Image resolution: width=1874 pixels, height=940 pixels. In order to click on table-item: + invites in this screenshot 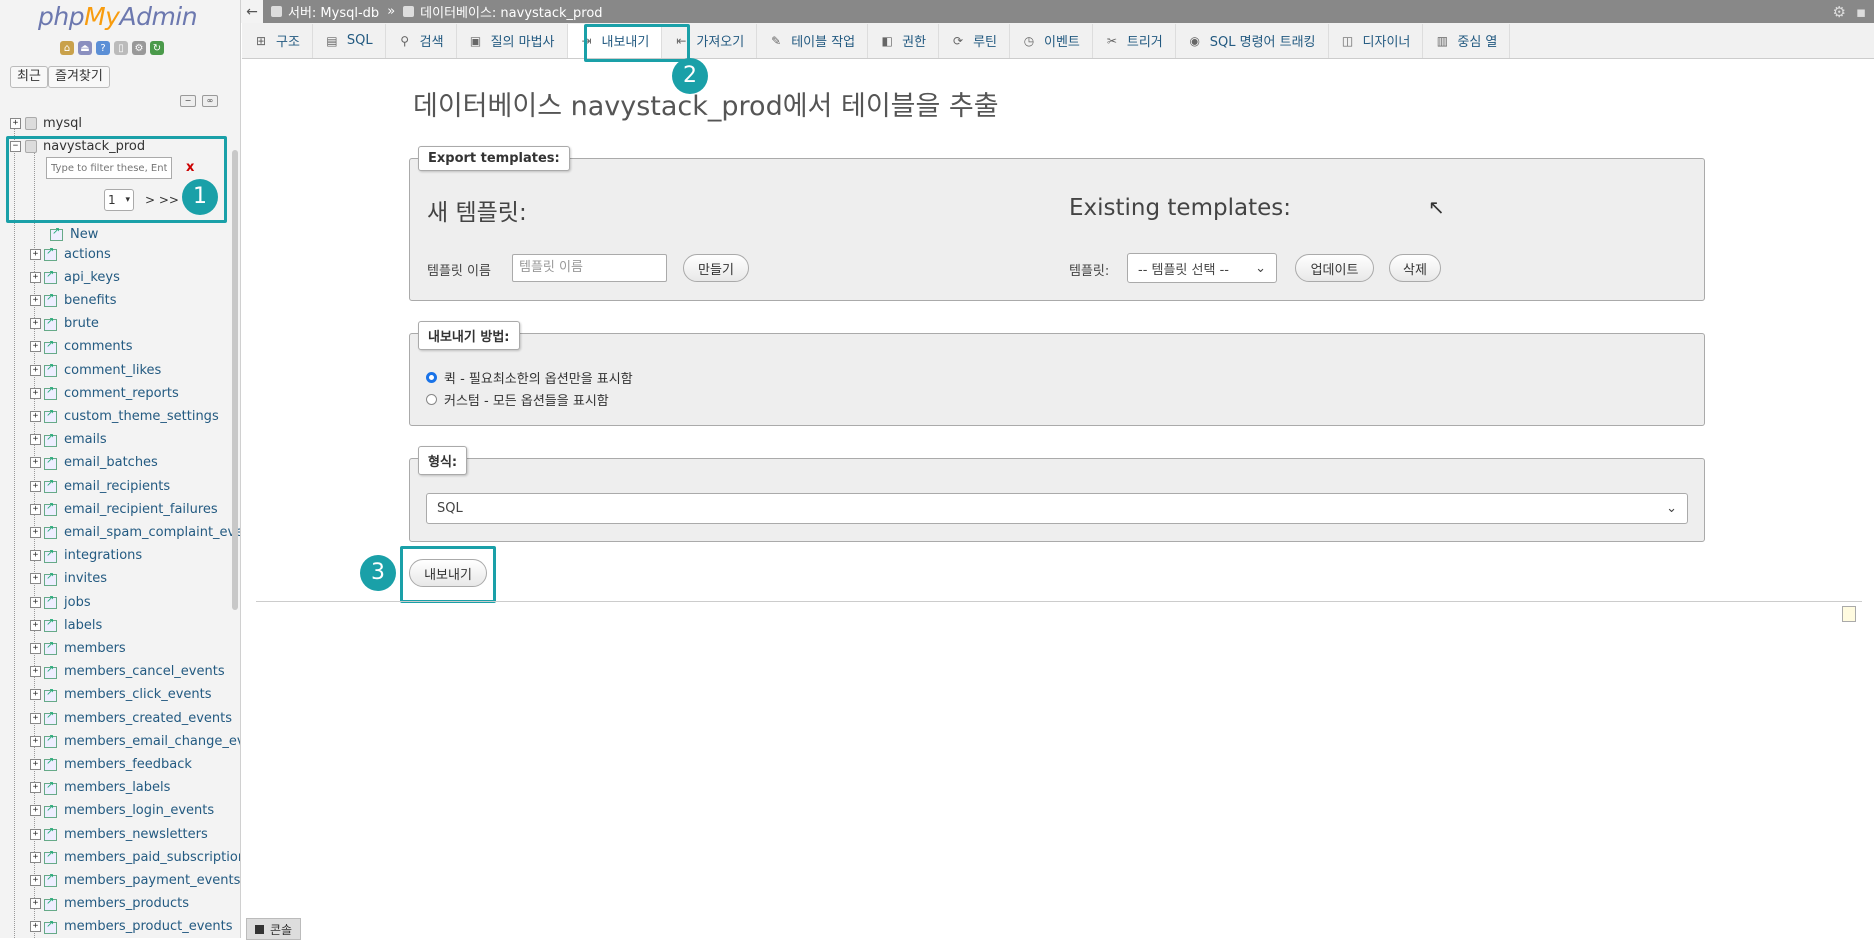, I will do `click(68, 579)`.